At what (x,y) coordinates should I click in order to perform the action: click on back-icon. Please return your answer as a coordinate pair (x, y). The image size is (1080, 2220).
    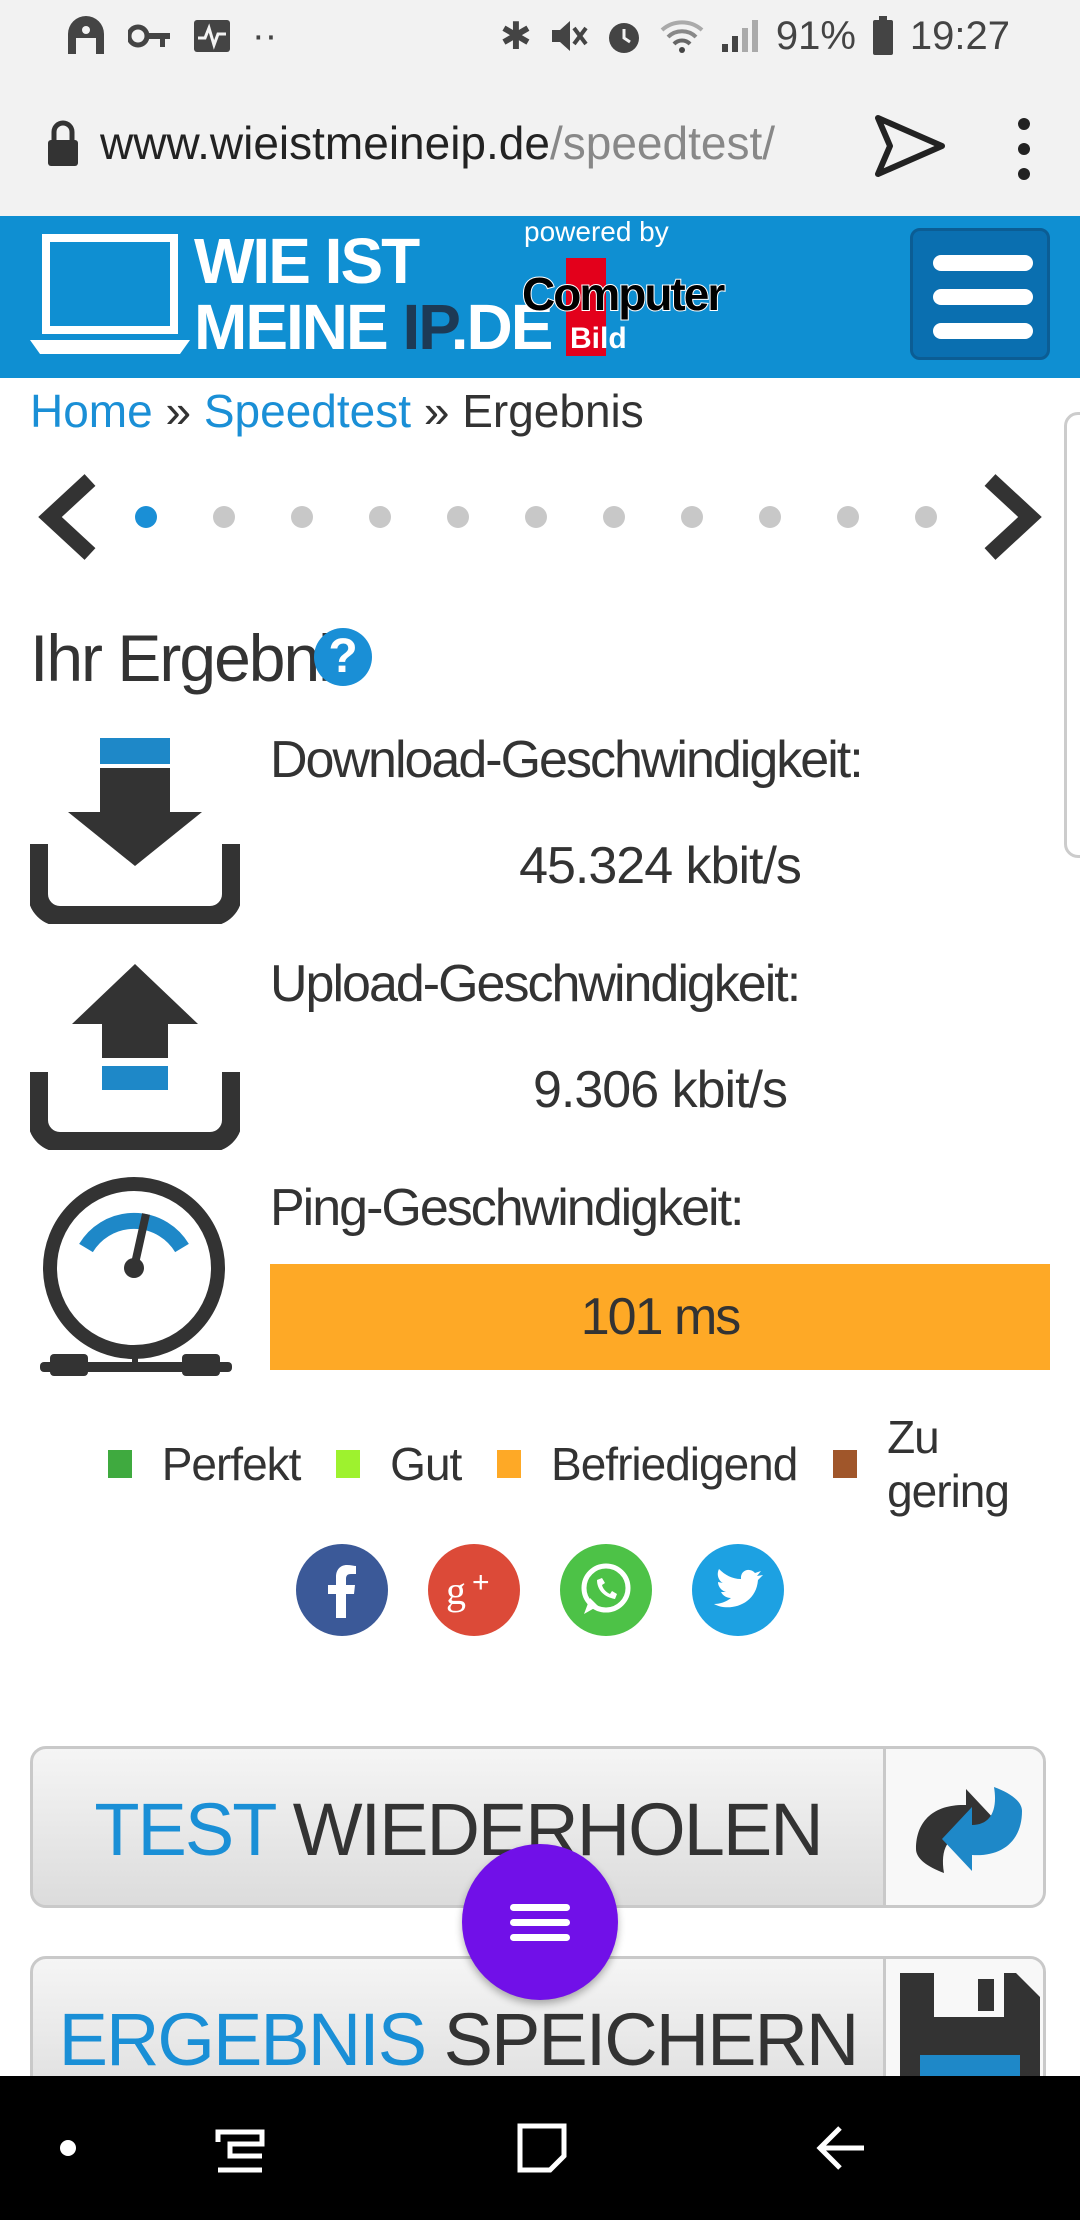
    Looking at the image, I should click on (842, 2148).